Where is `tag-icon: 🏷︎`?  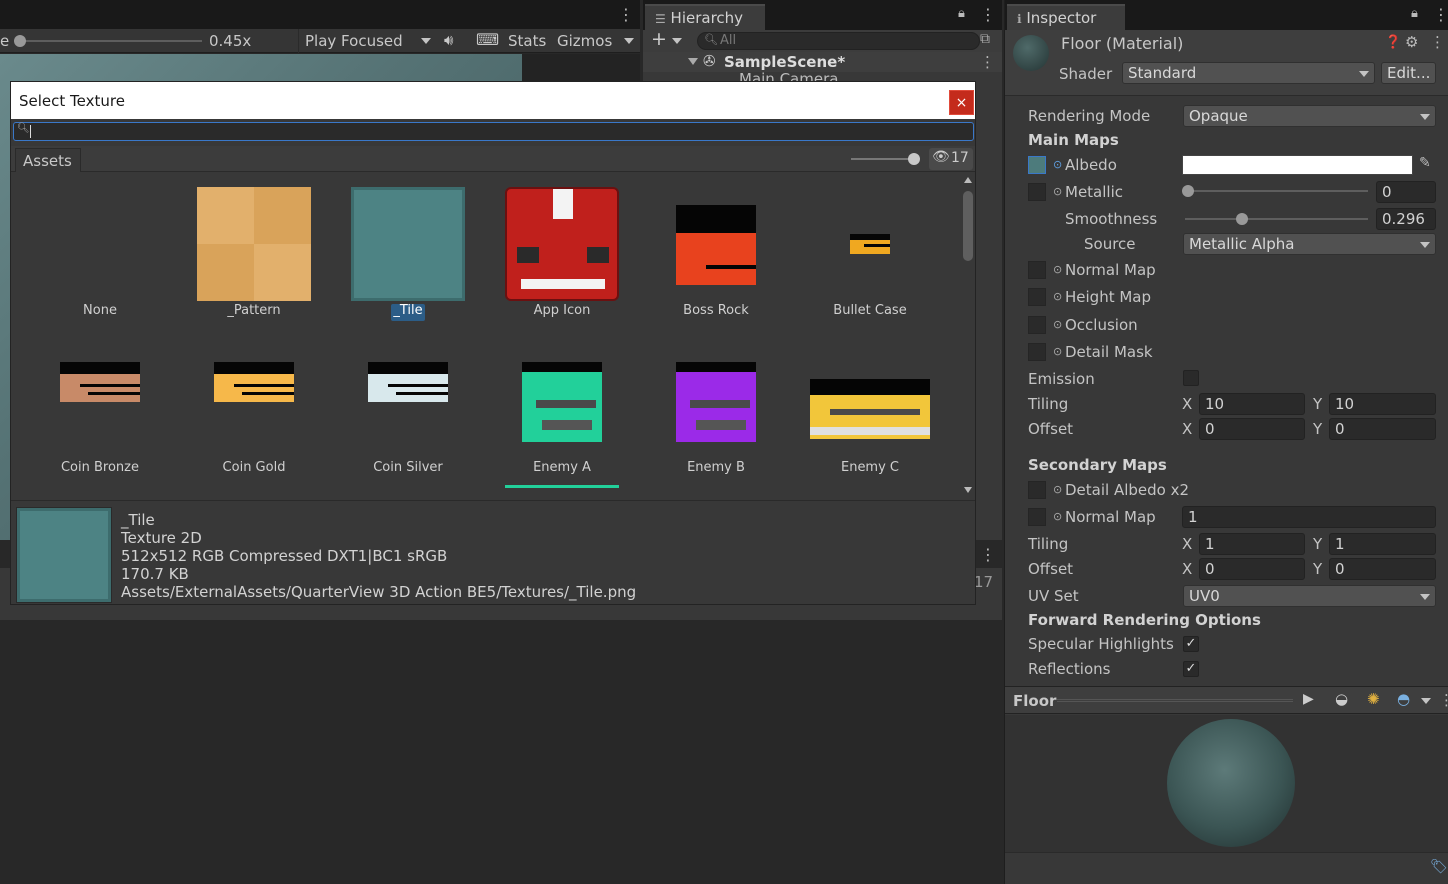
tag-icon: 🏷︎ is located at coordinates (1439, 867).